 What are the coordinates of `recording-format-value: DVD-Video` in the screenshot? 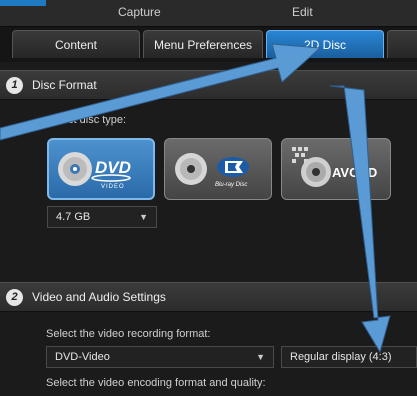 It's located at (82, 357).